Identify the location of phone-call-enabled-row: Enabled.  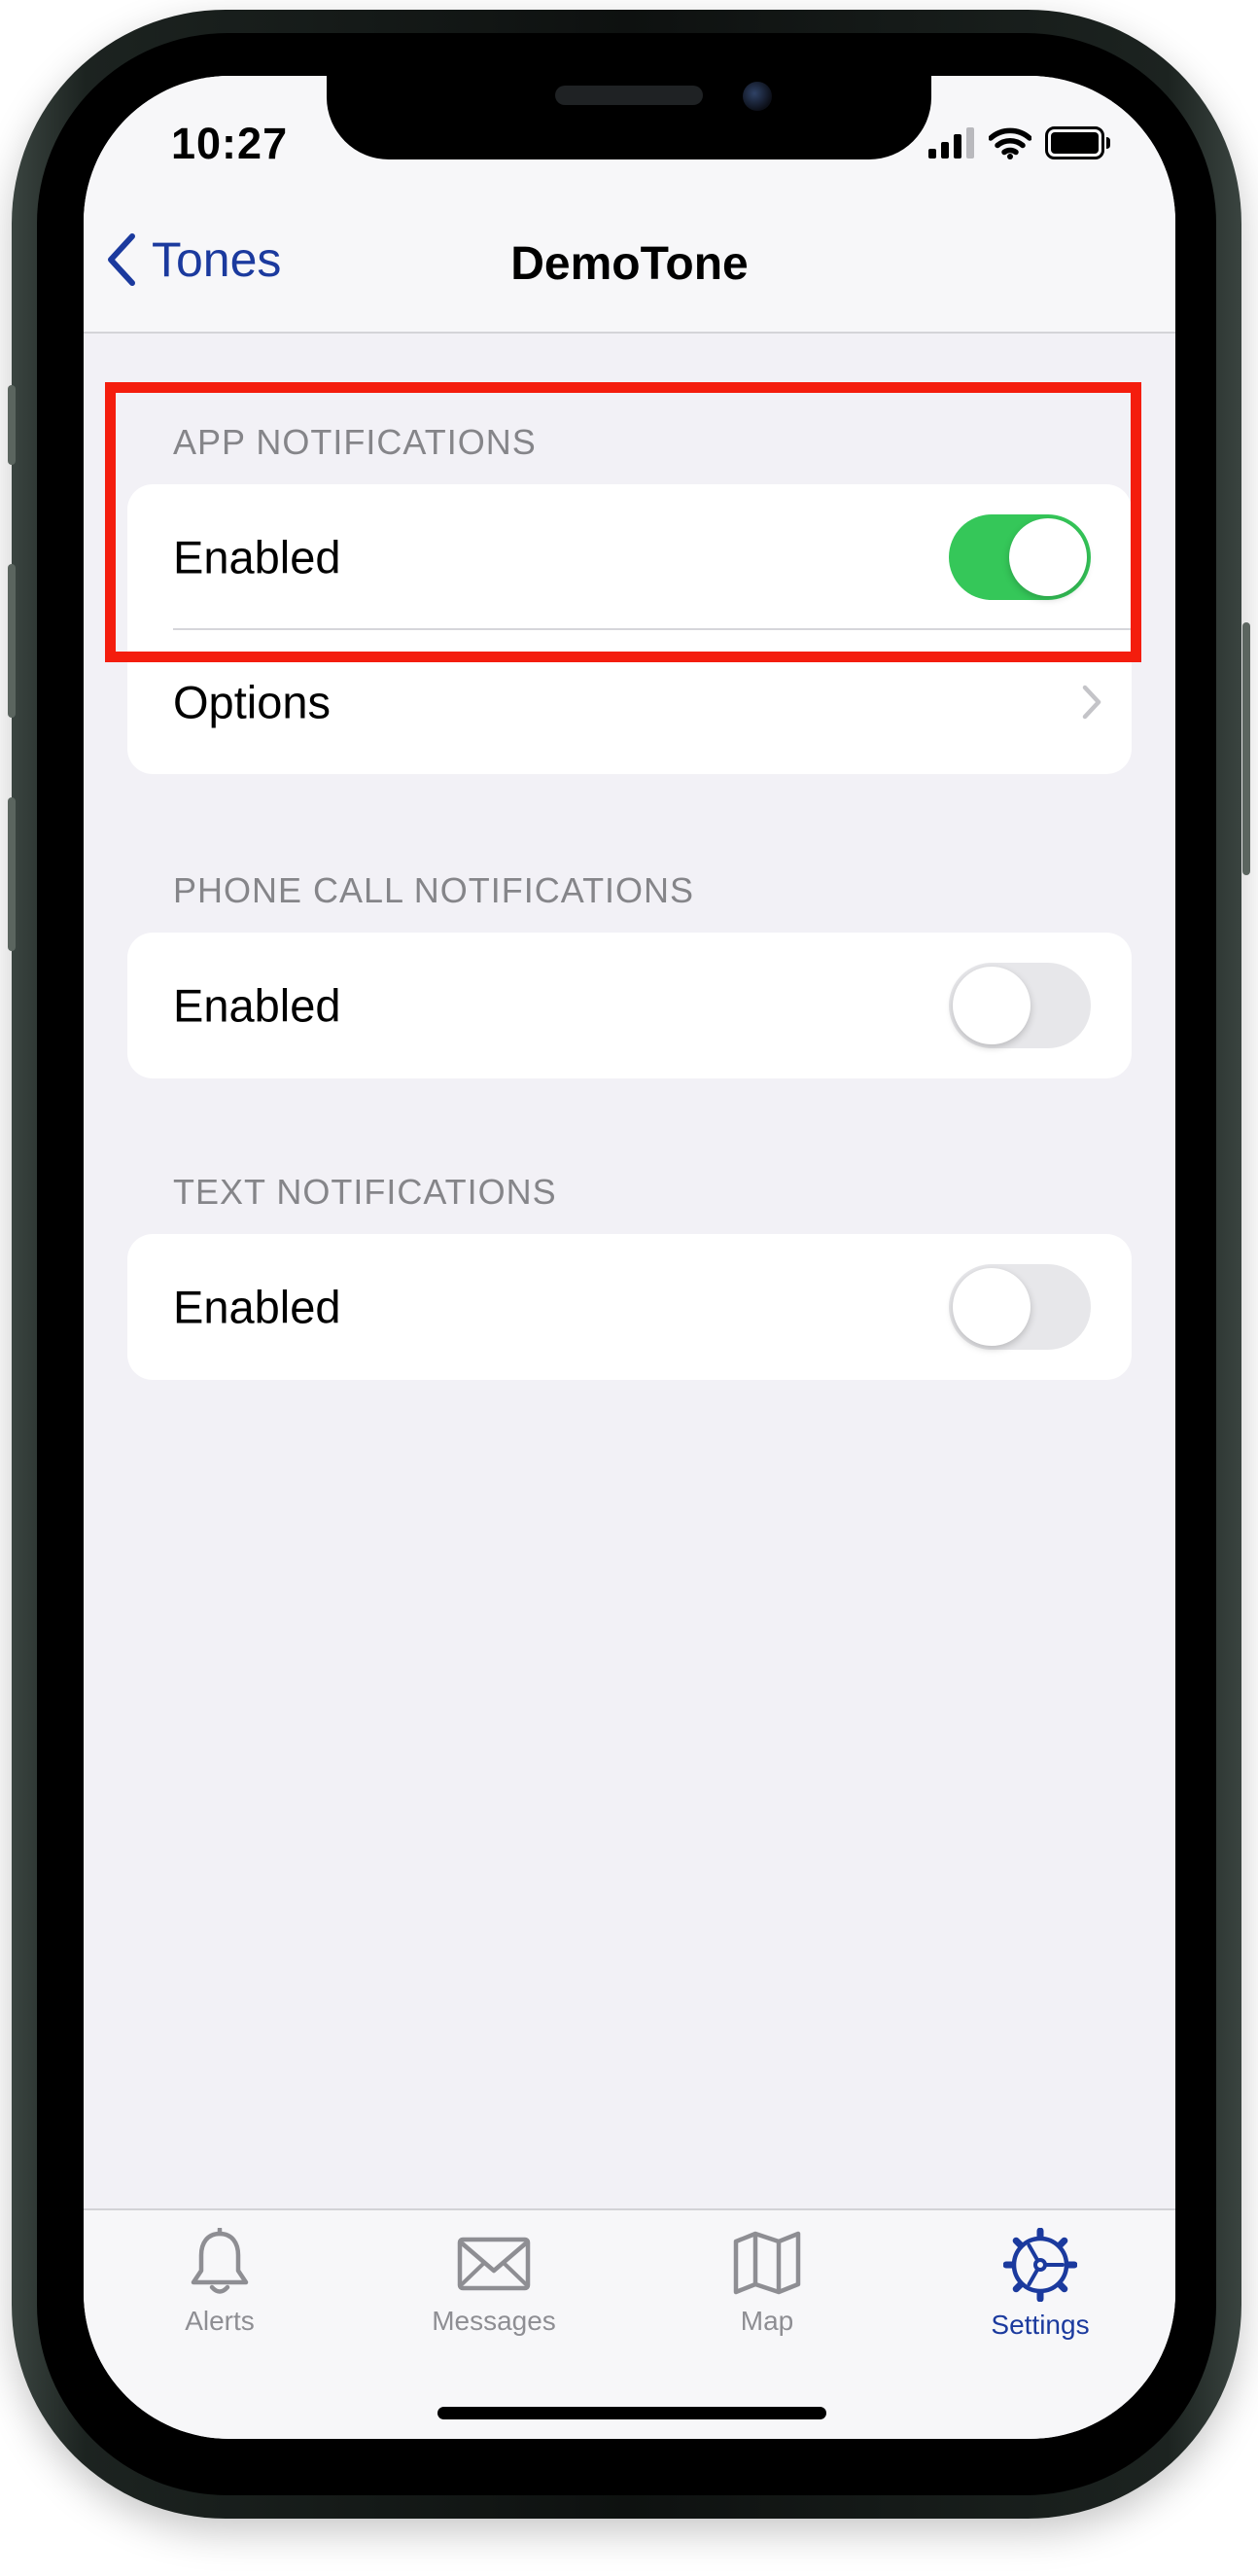
(630, 1006).